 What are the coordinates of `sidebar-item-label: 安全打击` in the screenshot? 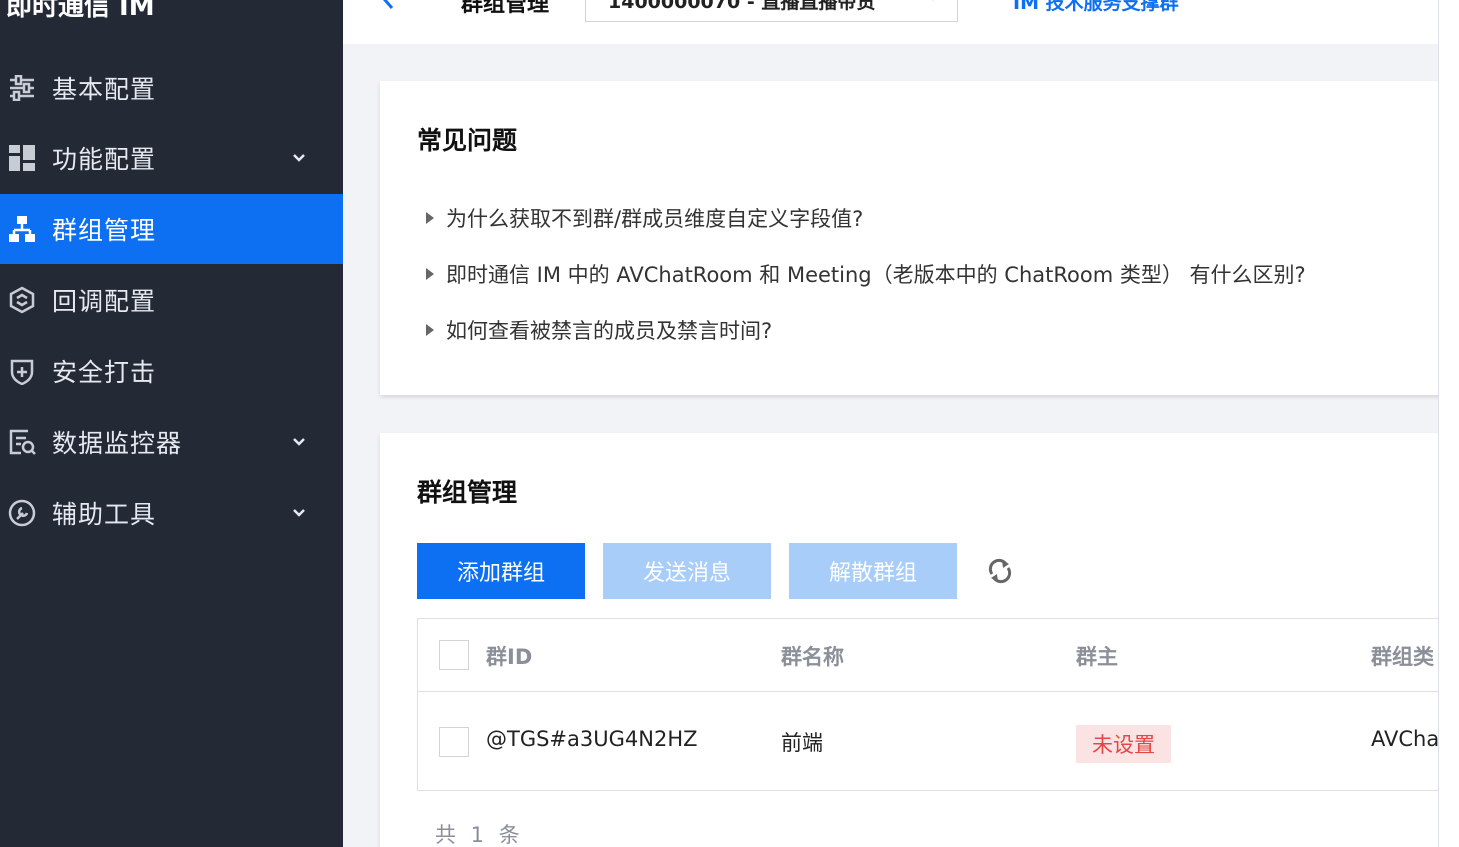 It's located at (104, 372).